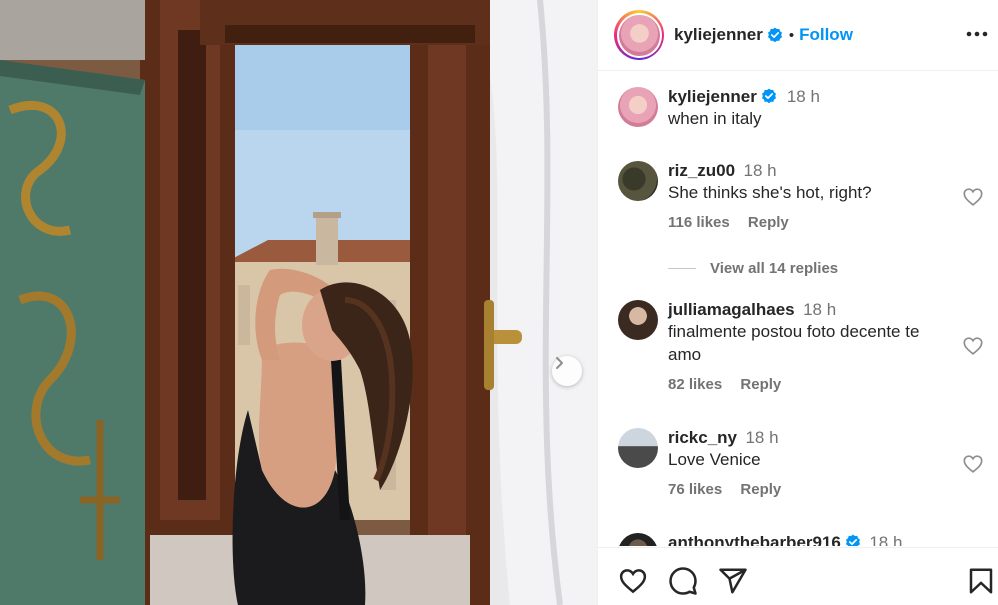  What do you see at coordinates (718, 35) in the screenshot?
I see `author-username: kyliejenner` at bounding box center [718, 35].